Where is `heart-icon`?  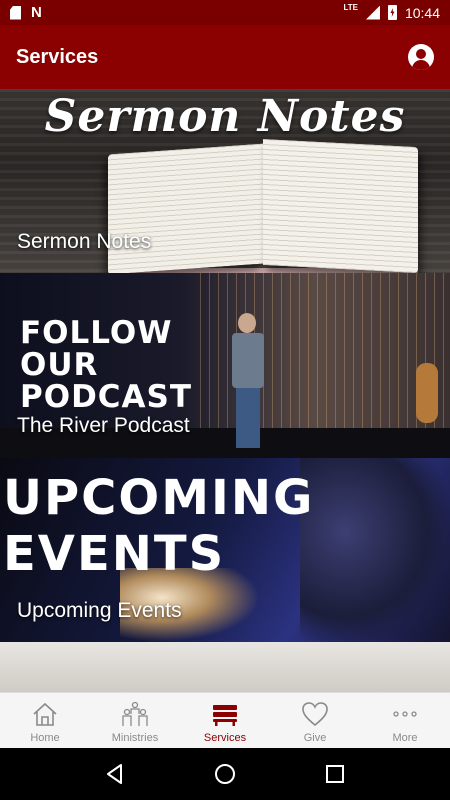
heart-icon is located at coordinates (315, 714).